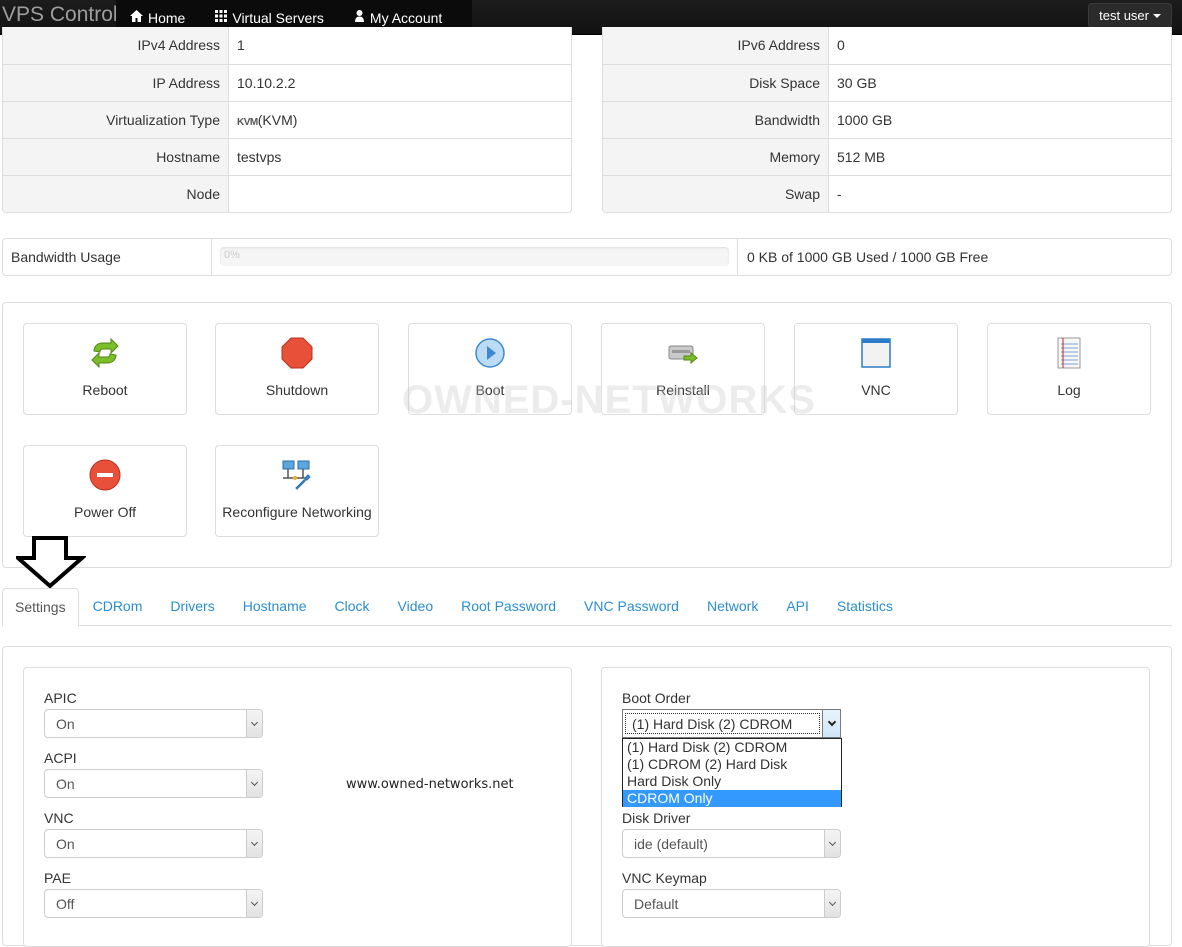  What do you see at coordinates (865, 607) in the screenshot?
I see `tab-statistics: Statistics` at bounding box center [865, 607].